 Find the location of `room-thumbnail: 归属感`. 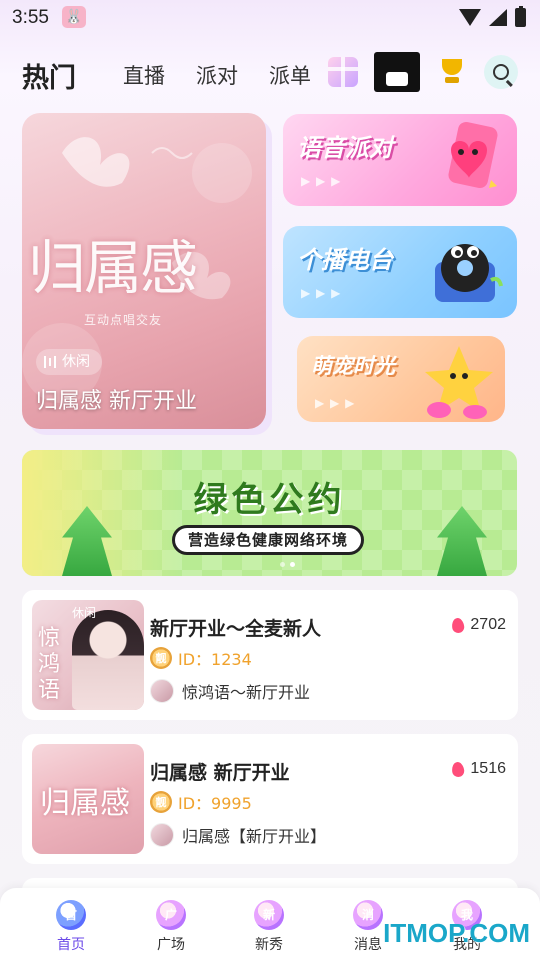

room-thumbnail: 归属感 is located at coordinates (88, 799).